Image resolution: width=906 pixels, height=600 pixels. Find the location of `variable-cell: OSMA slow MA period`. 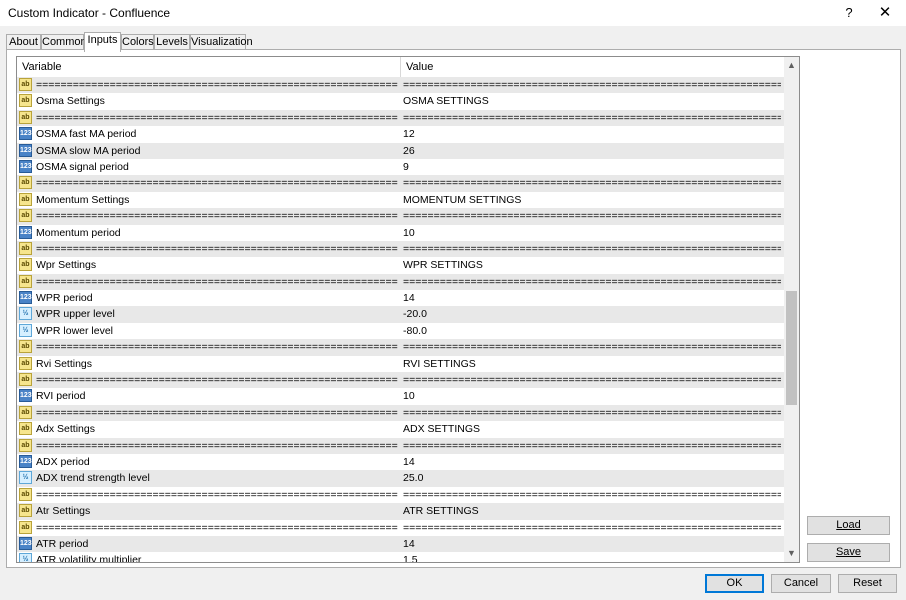

variable-cell: OSMA slow MA period is located at coordinates (88, 150).